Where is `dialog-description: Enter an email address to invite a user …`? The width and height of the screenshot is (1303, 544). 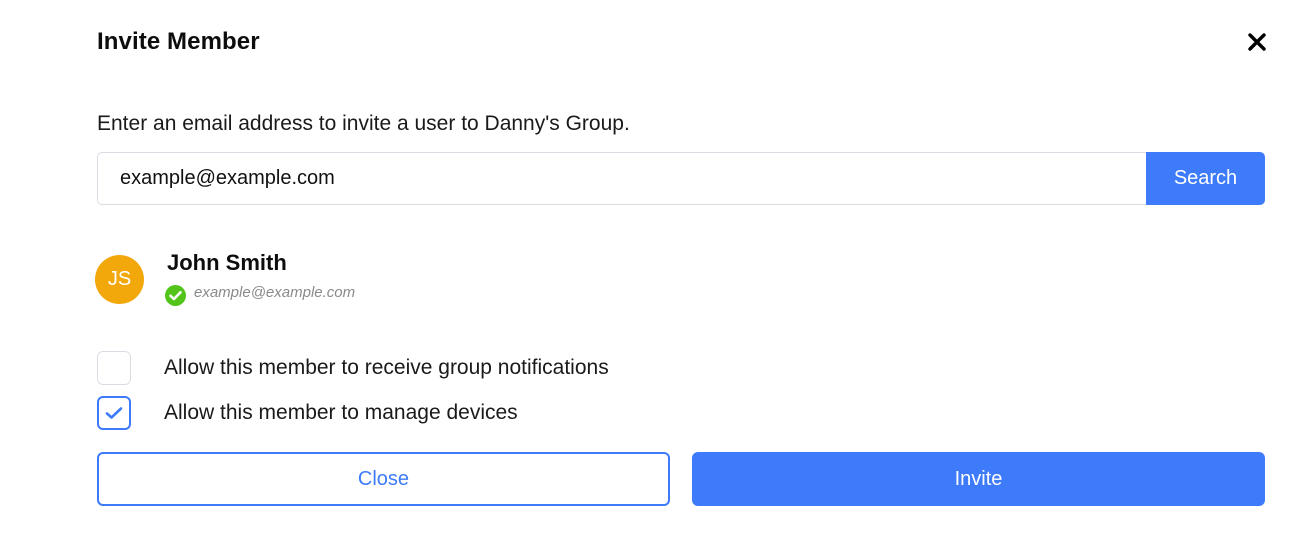
dialog-description: Enter an email address to invite a user … is located at coordinates (363, 123).